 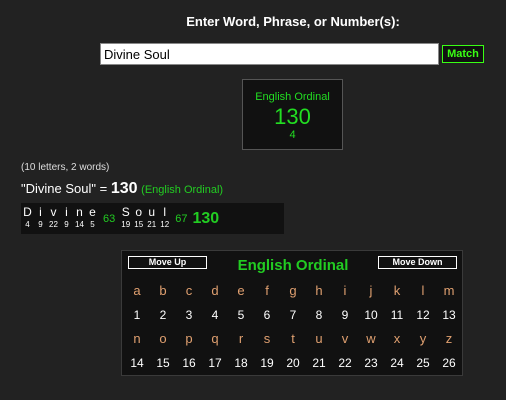 I want to click on result-value: 130, so click(x=124, y=188).